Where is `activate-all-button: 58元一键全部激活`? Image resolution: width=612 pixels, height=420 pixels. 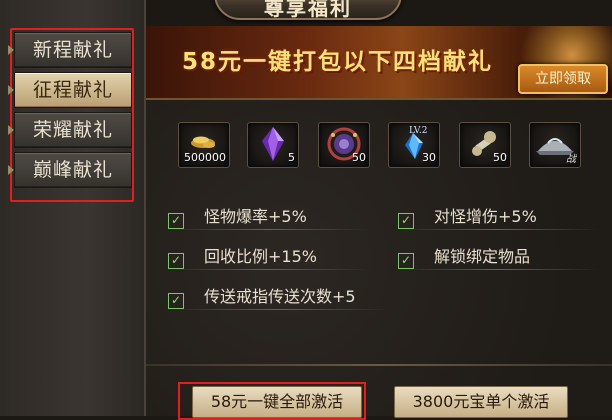 activate-all-button: 58元一键全部激活 is located at coordinates (277, 402).